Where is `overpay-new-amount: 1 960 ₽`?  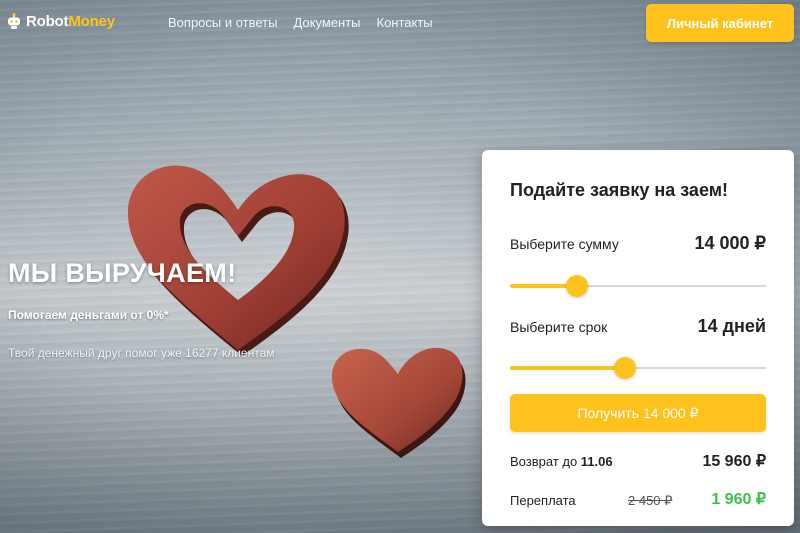 overpay-new-amount: 1 960 ₽ is located at coordinates (738, 499).